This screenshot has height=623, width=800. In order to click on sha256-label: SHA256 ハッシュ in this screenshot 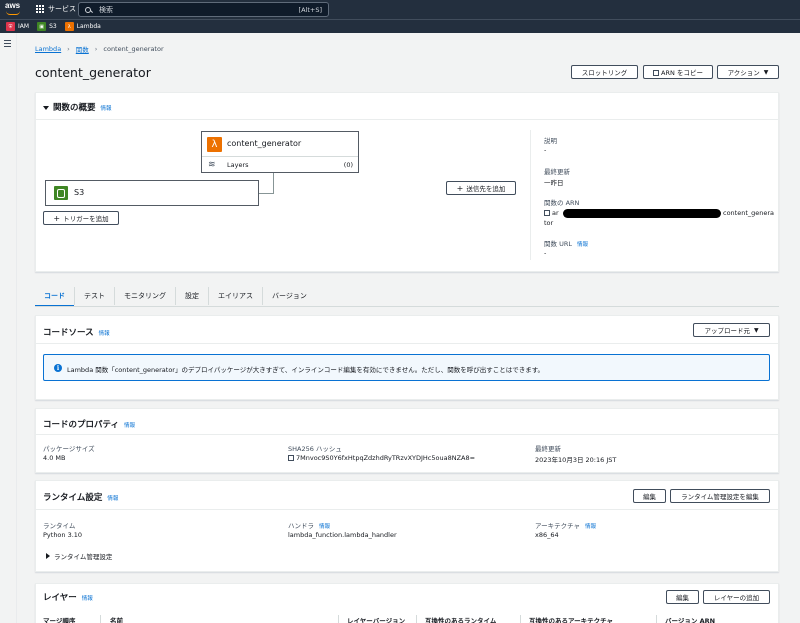, I will do `click(315, 449)`.